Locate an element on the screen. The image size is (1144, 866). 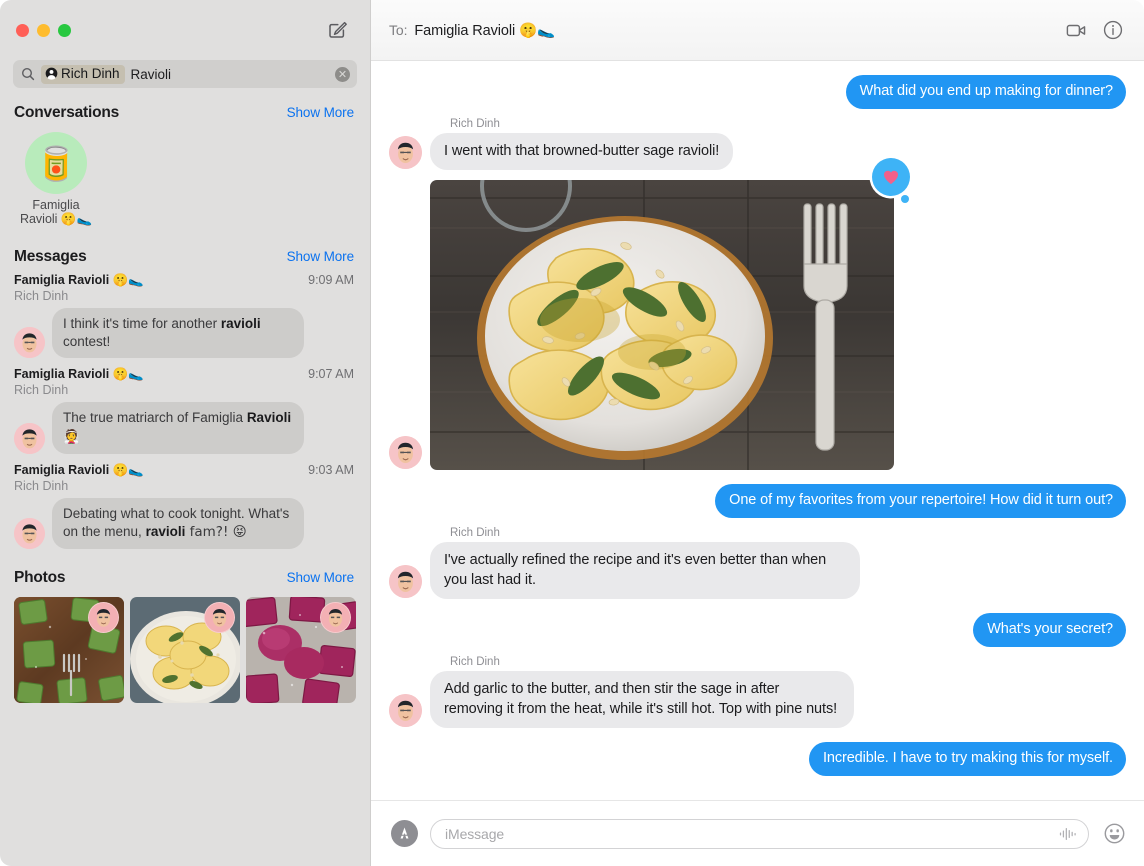
recipient-name: Famiglia Ravioli 🤫🥿 is located at coordinates (484, 30).